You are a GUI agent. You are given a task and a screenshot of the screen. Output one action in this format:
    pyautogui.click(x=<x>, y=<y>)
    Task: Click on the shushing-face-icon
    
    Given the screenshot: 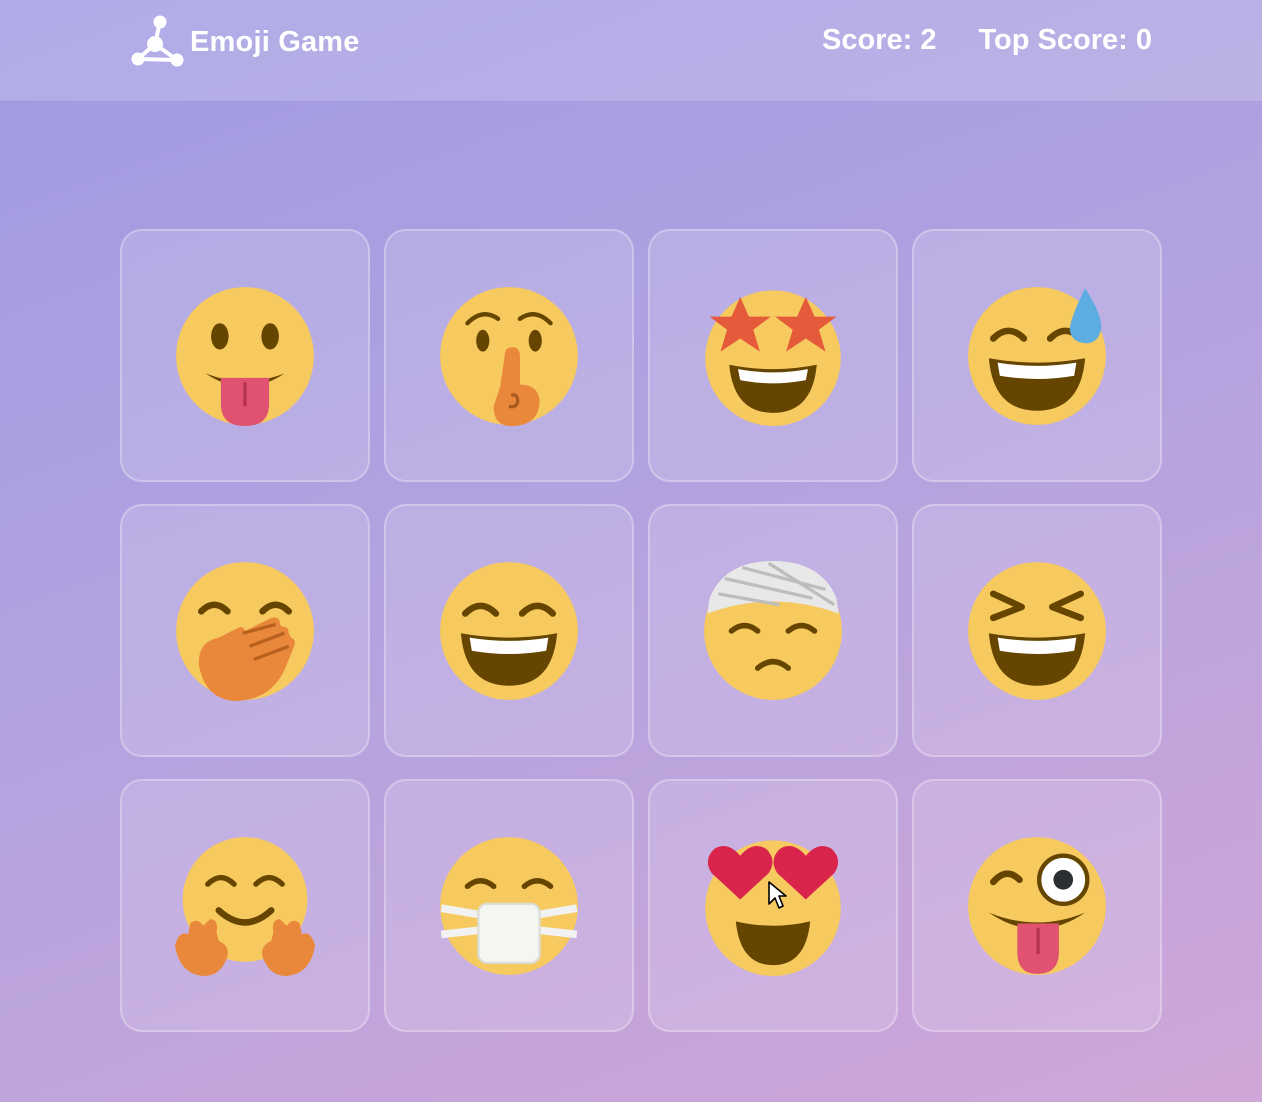 What is the action you would take?
    pyautogui.click(x=509, y=356)
    